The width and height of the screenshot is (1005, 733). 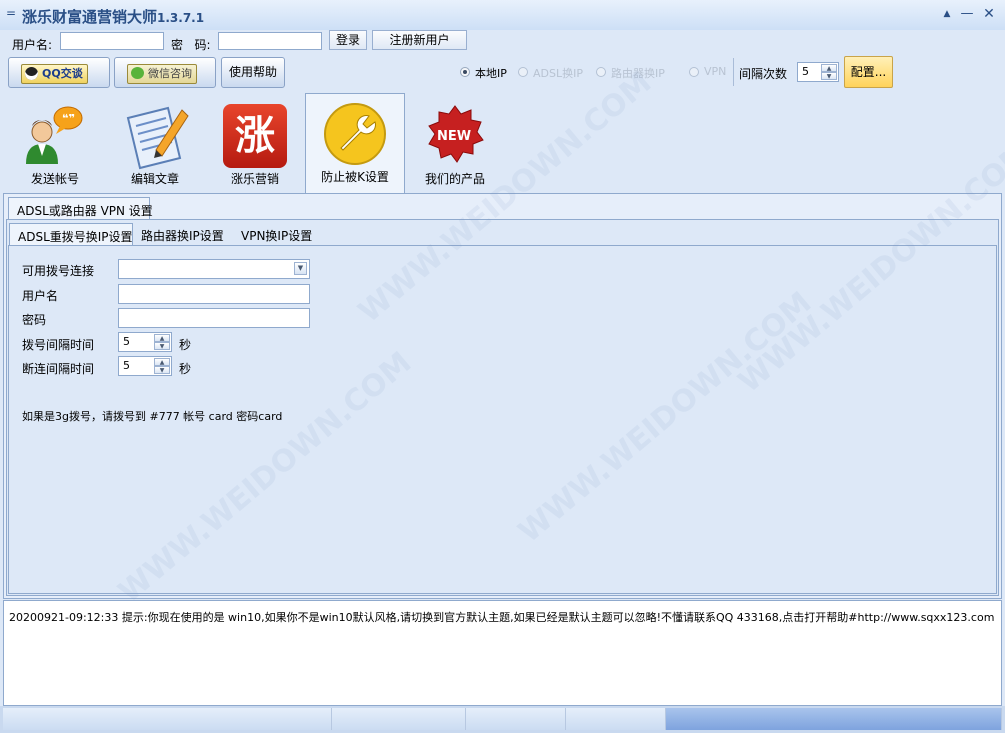 What do you see at coordinates (558, 73) in the screenshot?
I see `radio-adsl-ip-label: ADSL换IP` at bounding box center [558, 73].